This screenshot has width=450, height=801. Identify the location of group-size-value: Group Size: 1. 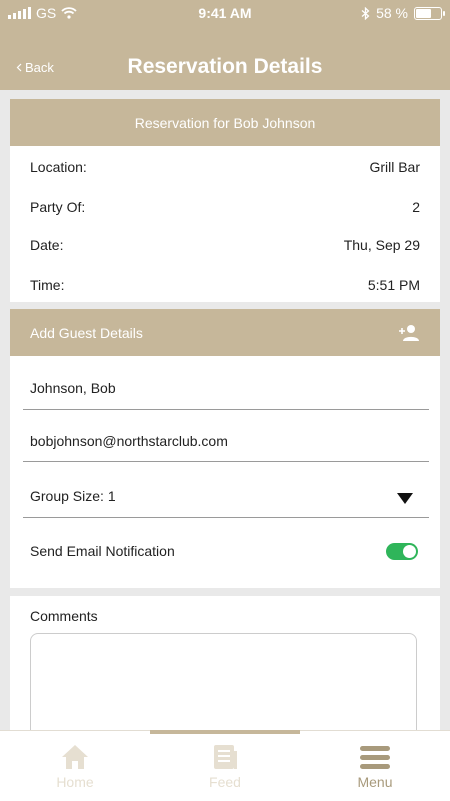
(73, 496).